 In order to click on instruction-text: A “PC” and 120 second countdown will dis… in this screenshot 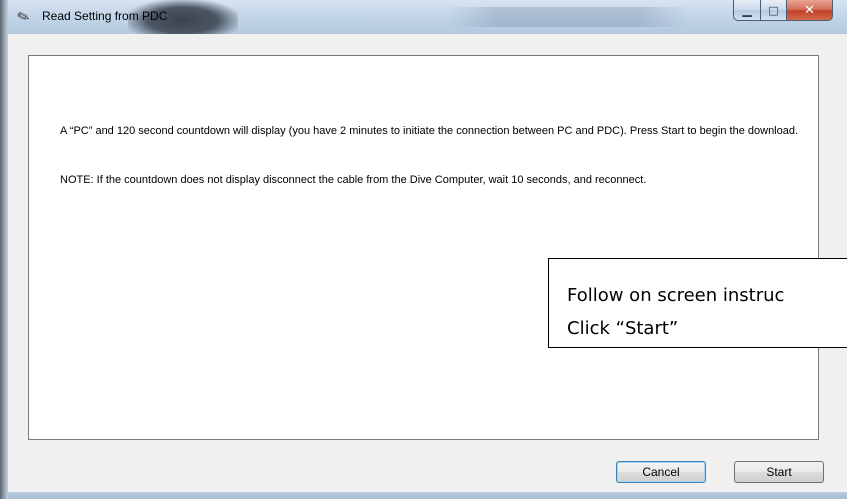, I will do `click(429, 131)`.